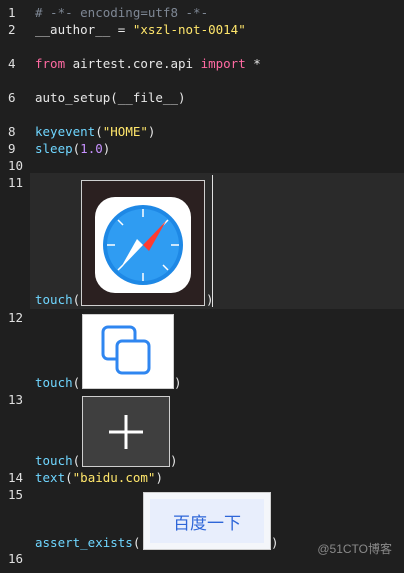 The image size is (404, 573). Describe the element at coordinates (16, 558) in the screenshot. I see `line-number: 16` at that location.